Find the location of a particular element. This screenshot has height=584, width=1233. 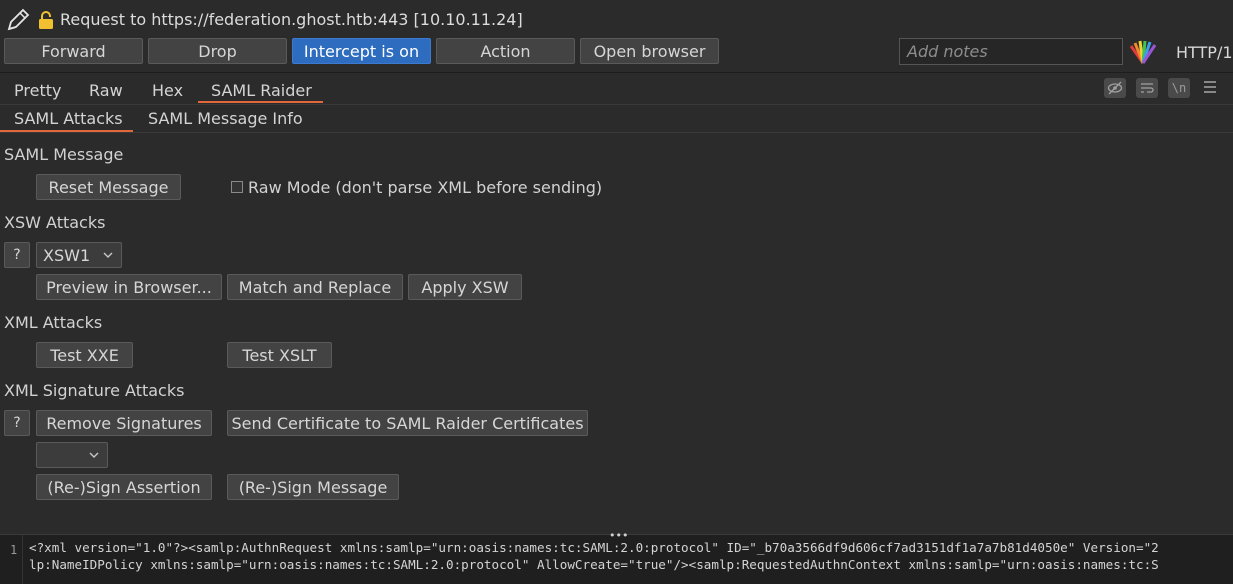

tab-raw: Raw is located at coordinates (106, 90).